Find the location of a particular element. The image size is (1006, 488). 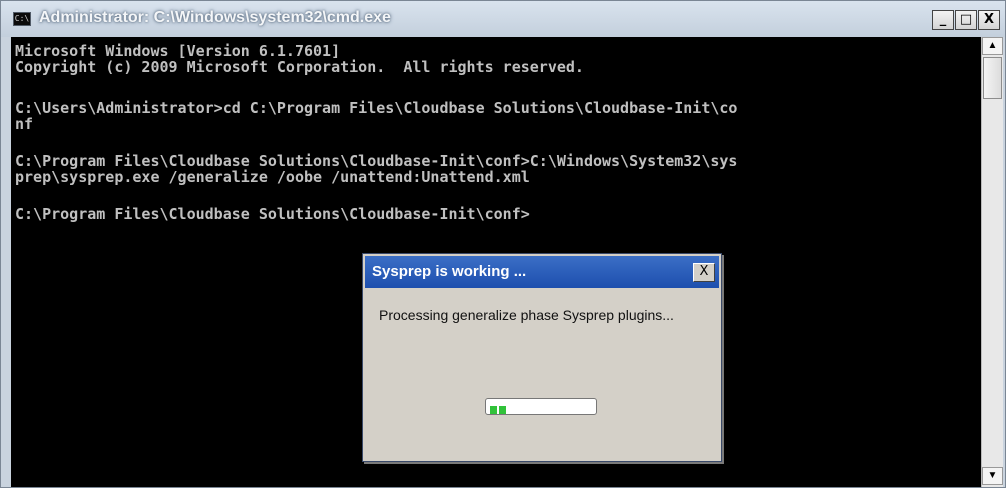

progress-fill is located at coordinates (499, 408).